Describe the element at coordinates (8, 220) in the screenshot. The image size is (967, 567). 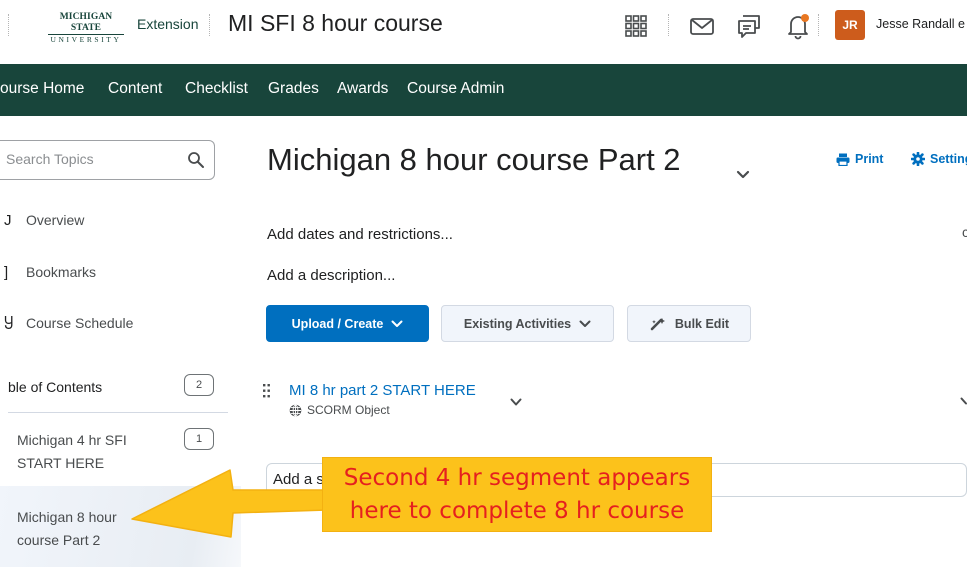
I see `overview-icon: J` at that location.